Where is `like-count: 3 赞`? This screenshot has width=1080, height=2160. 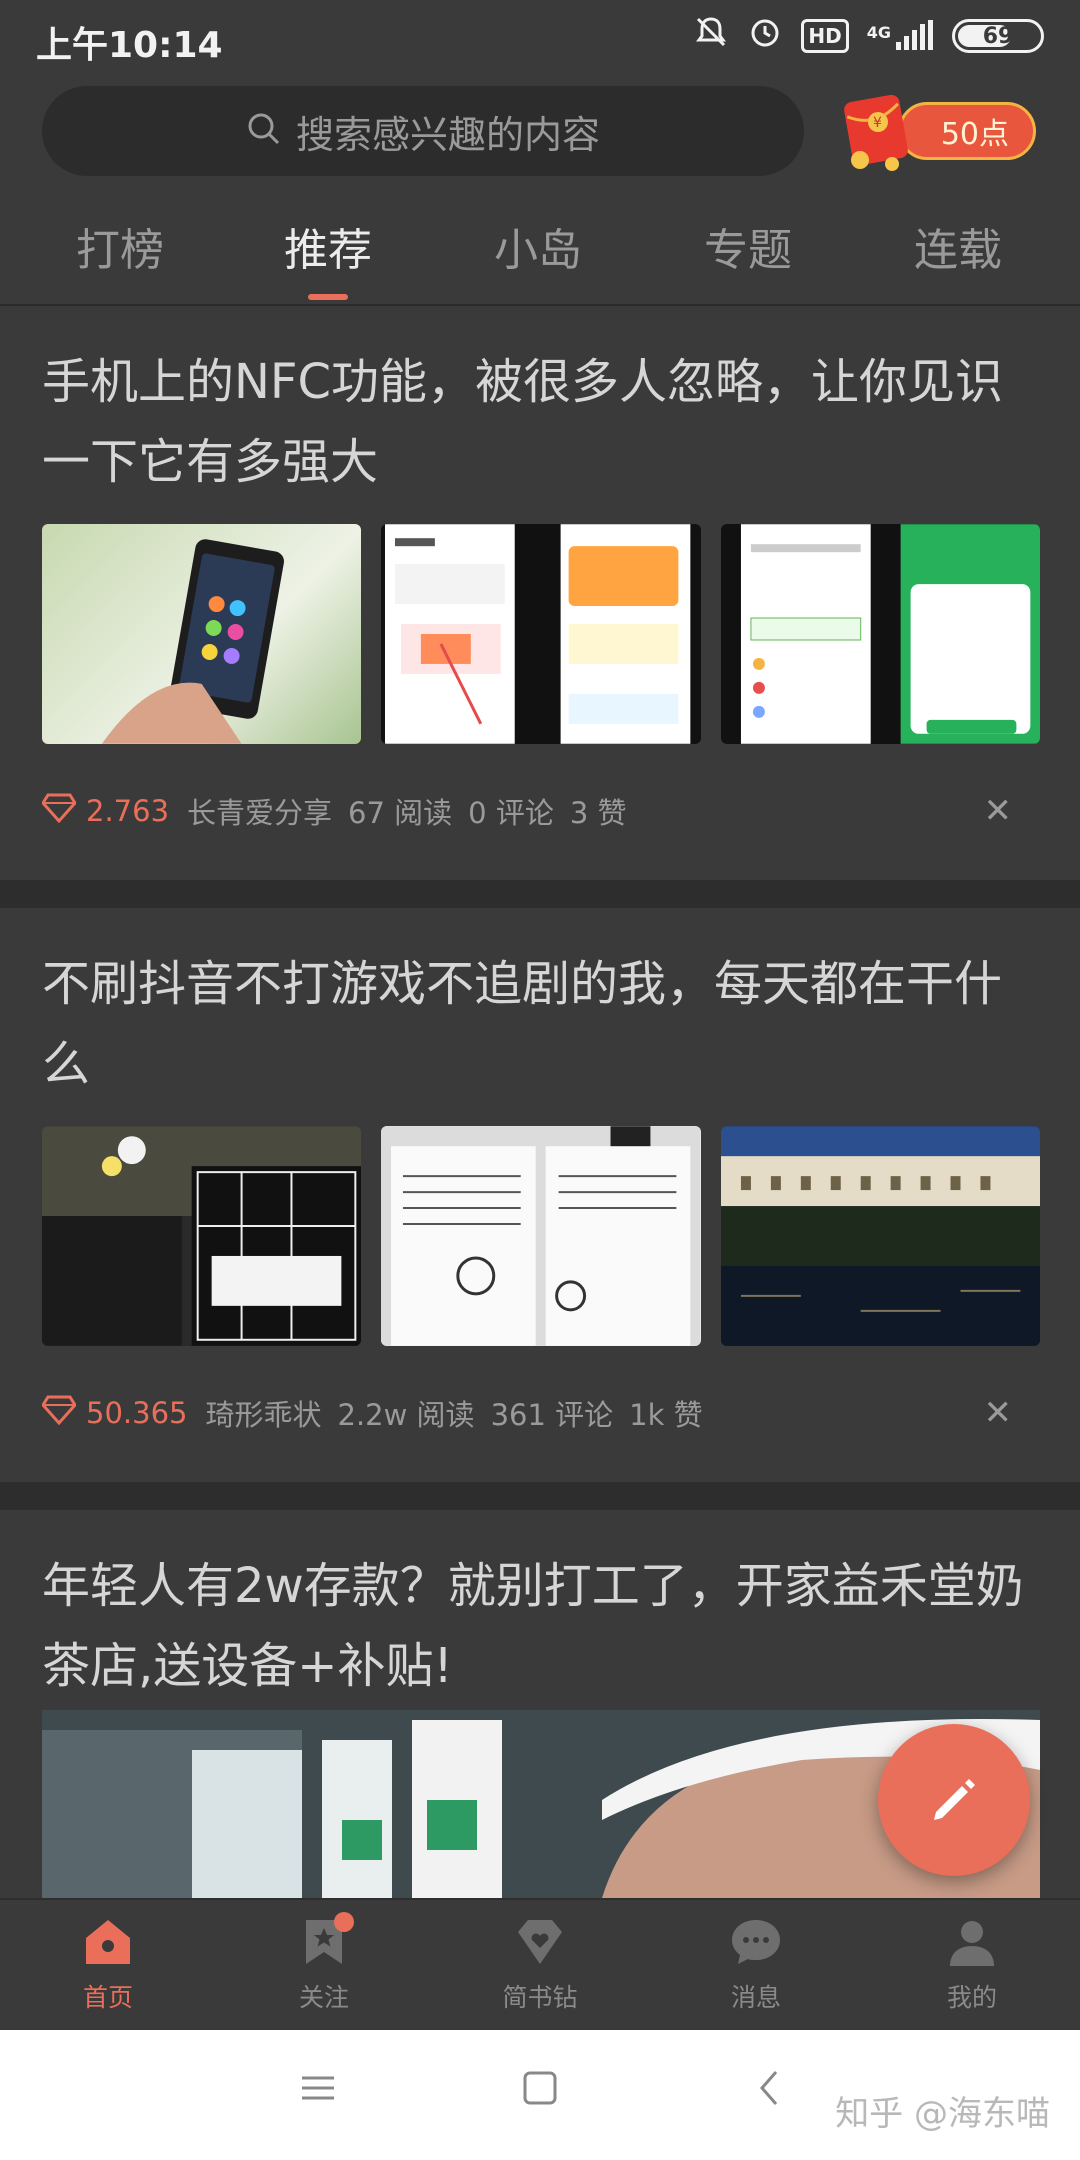 like-count: 3 赞 is located at coordinates (598, 813).